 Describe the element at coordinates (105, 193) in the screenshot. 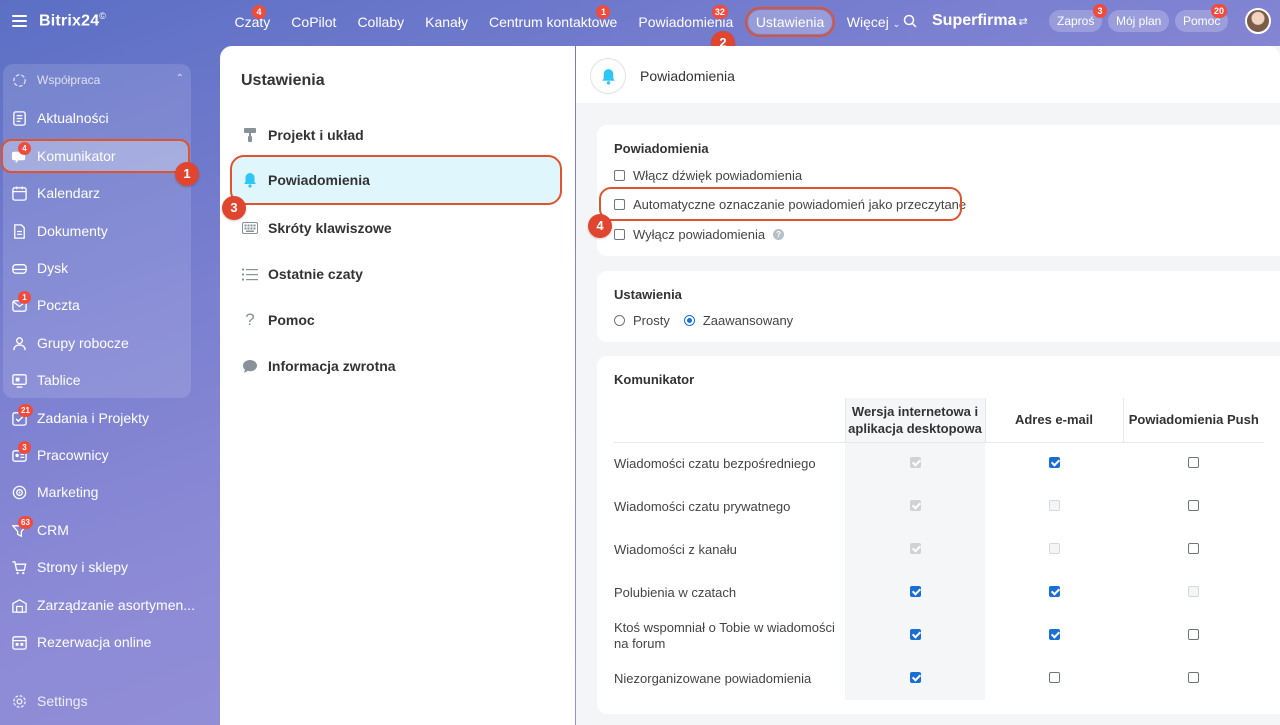

I see `sidebar-item-kalendarz: Kalendarz` at that location.